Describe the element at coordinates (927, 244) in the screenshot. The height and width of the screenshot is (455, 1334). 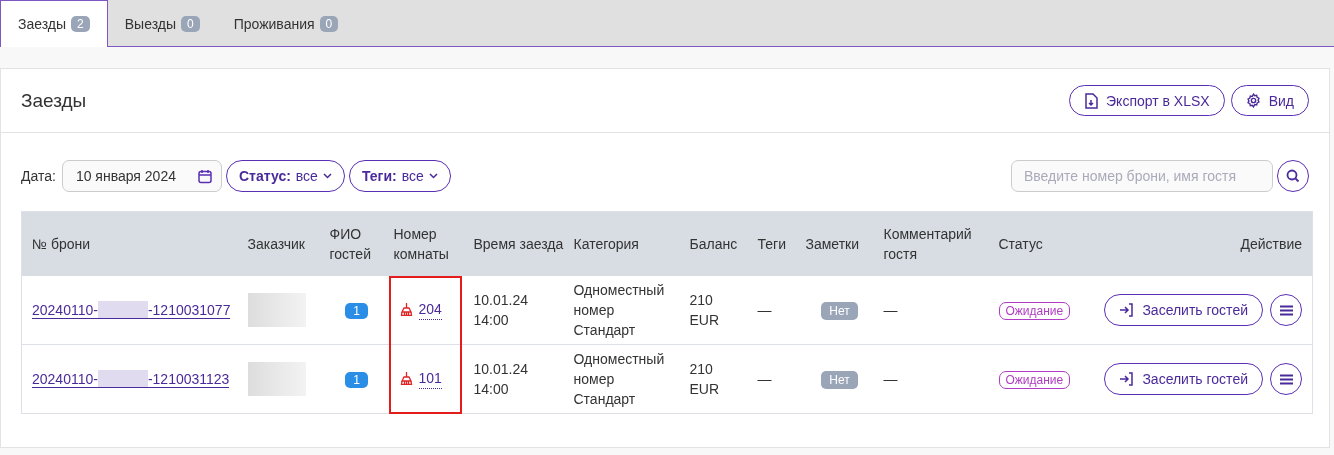
I see `column-header: Комментарий гостя` at that location.